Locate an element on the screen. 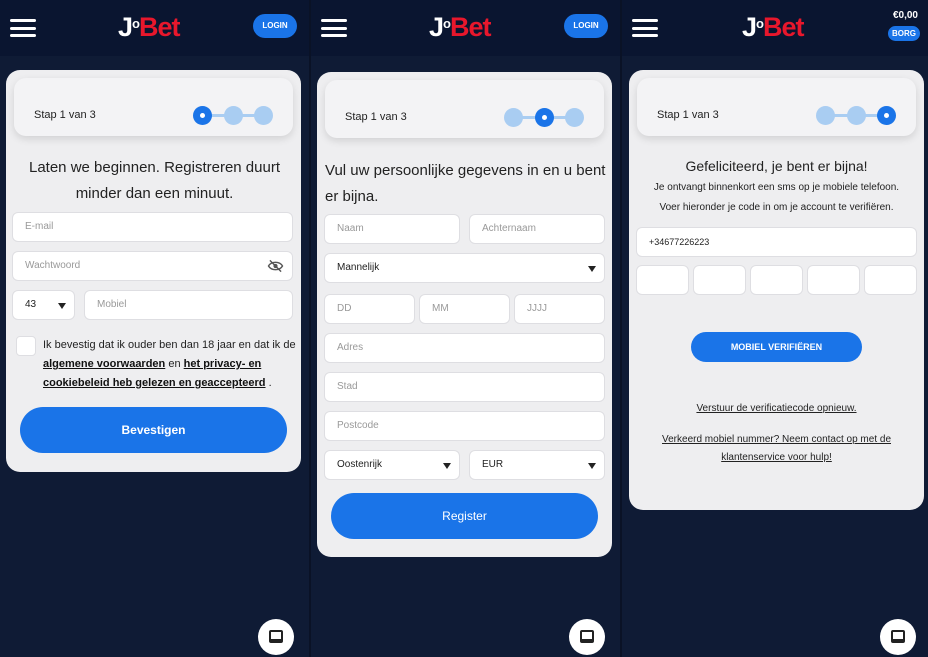  last-name-input: Achternaam is located at coordinates (537, 229).